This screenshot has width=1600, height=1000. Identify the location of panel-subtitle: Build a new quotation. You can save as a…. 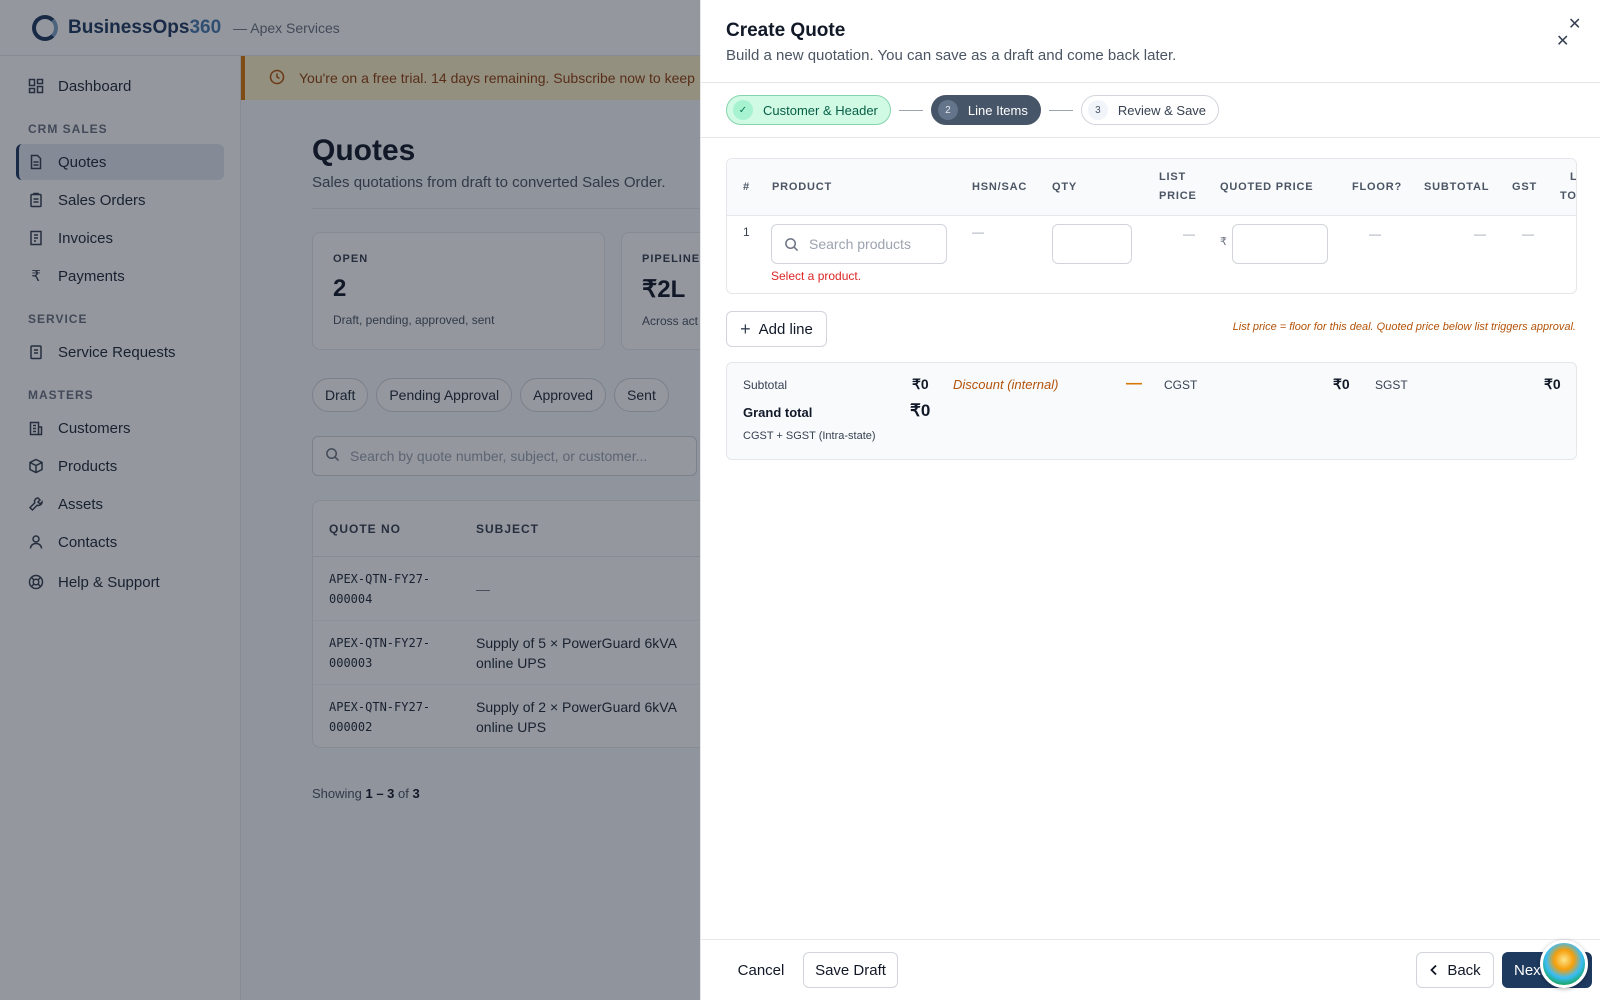
(951, 55).